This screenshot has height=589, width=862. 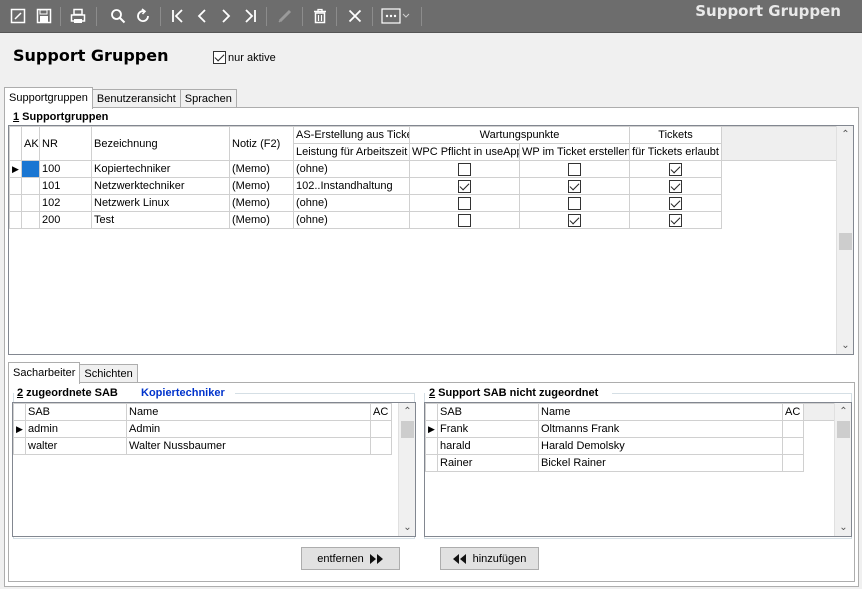 What do you see at coordinates (202, 446) in the screenshot?
I see `table-row: walter Walter Nussbaumer` at bounding box center [202, 446].